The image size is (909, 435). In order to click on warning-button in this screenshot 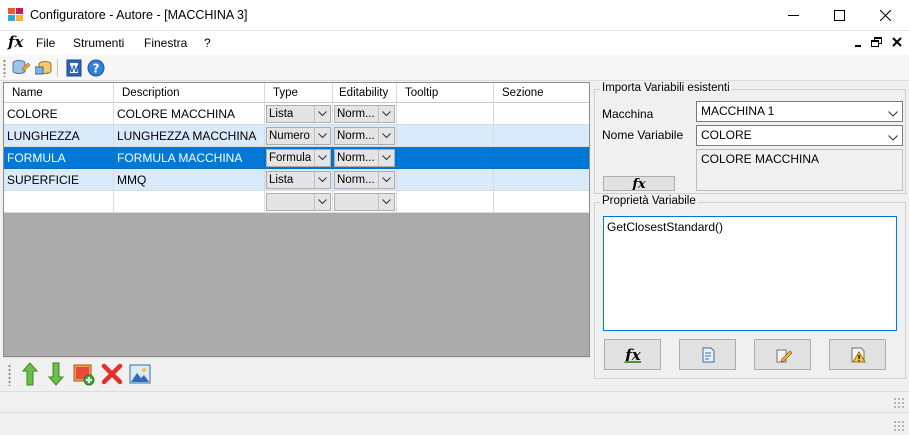, I will do `click(857, 354)`.